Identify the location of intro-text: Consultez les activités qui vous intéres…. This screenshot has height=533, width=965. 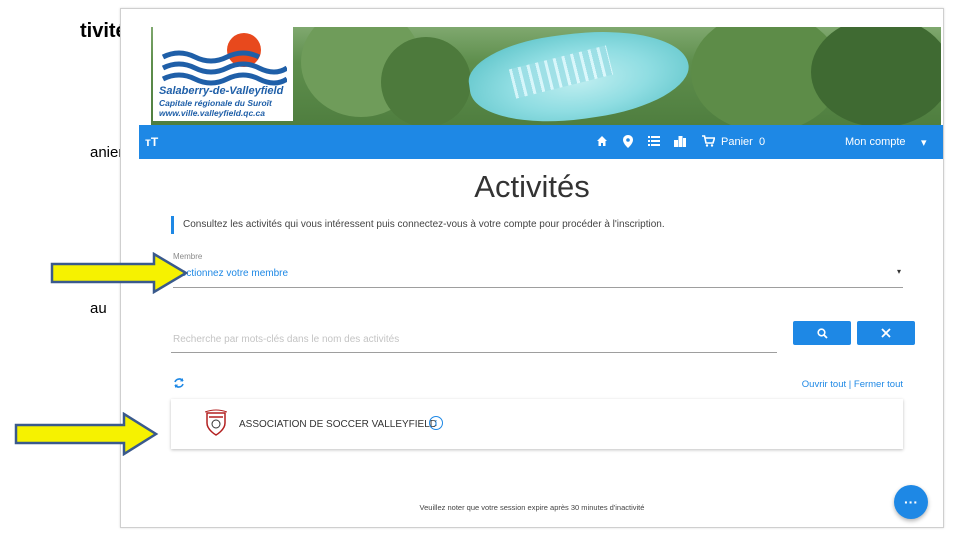
(424, 224).